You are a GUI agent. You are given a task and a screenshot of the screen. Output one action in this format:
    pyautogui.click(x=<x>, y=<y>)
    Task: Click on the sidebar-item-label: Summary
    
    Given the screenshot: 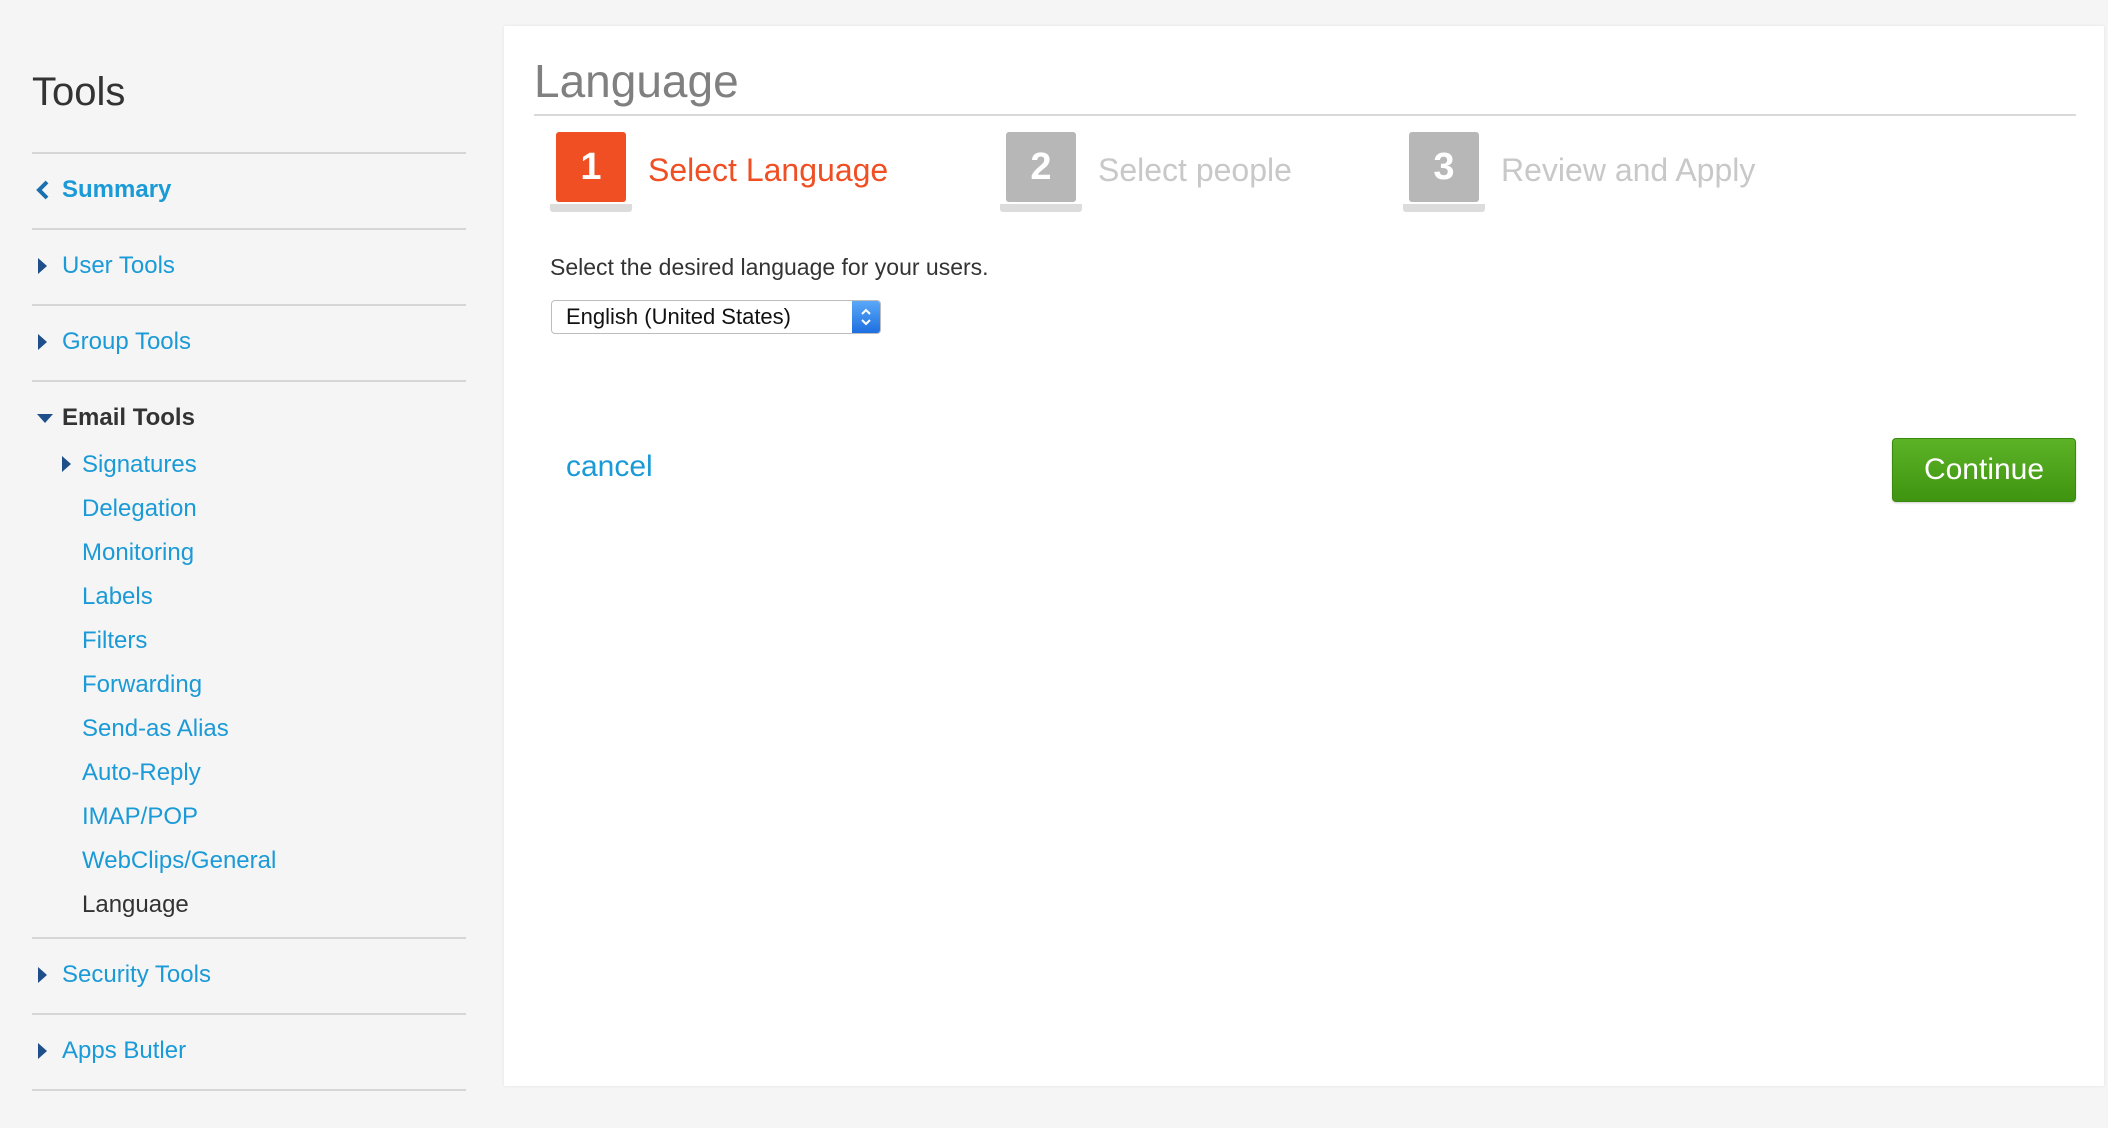 What is the action you would take?
    pyautogui.click(x=117, y=189)
    